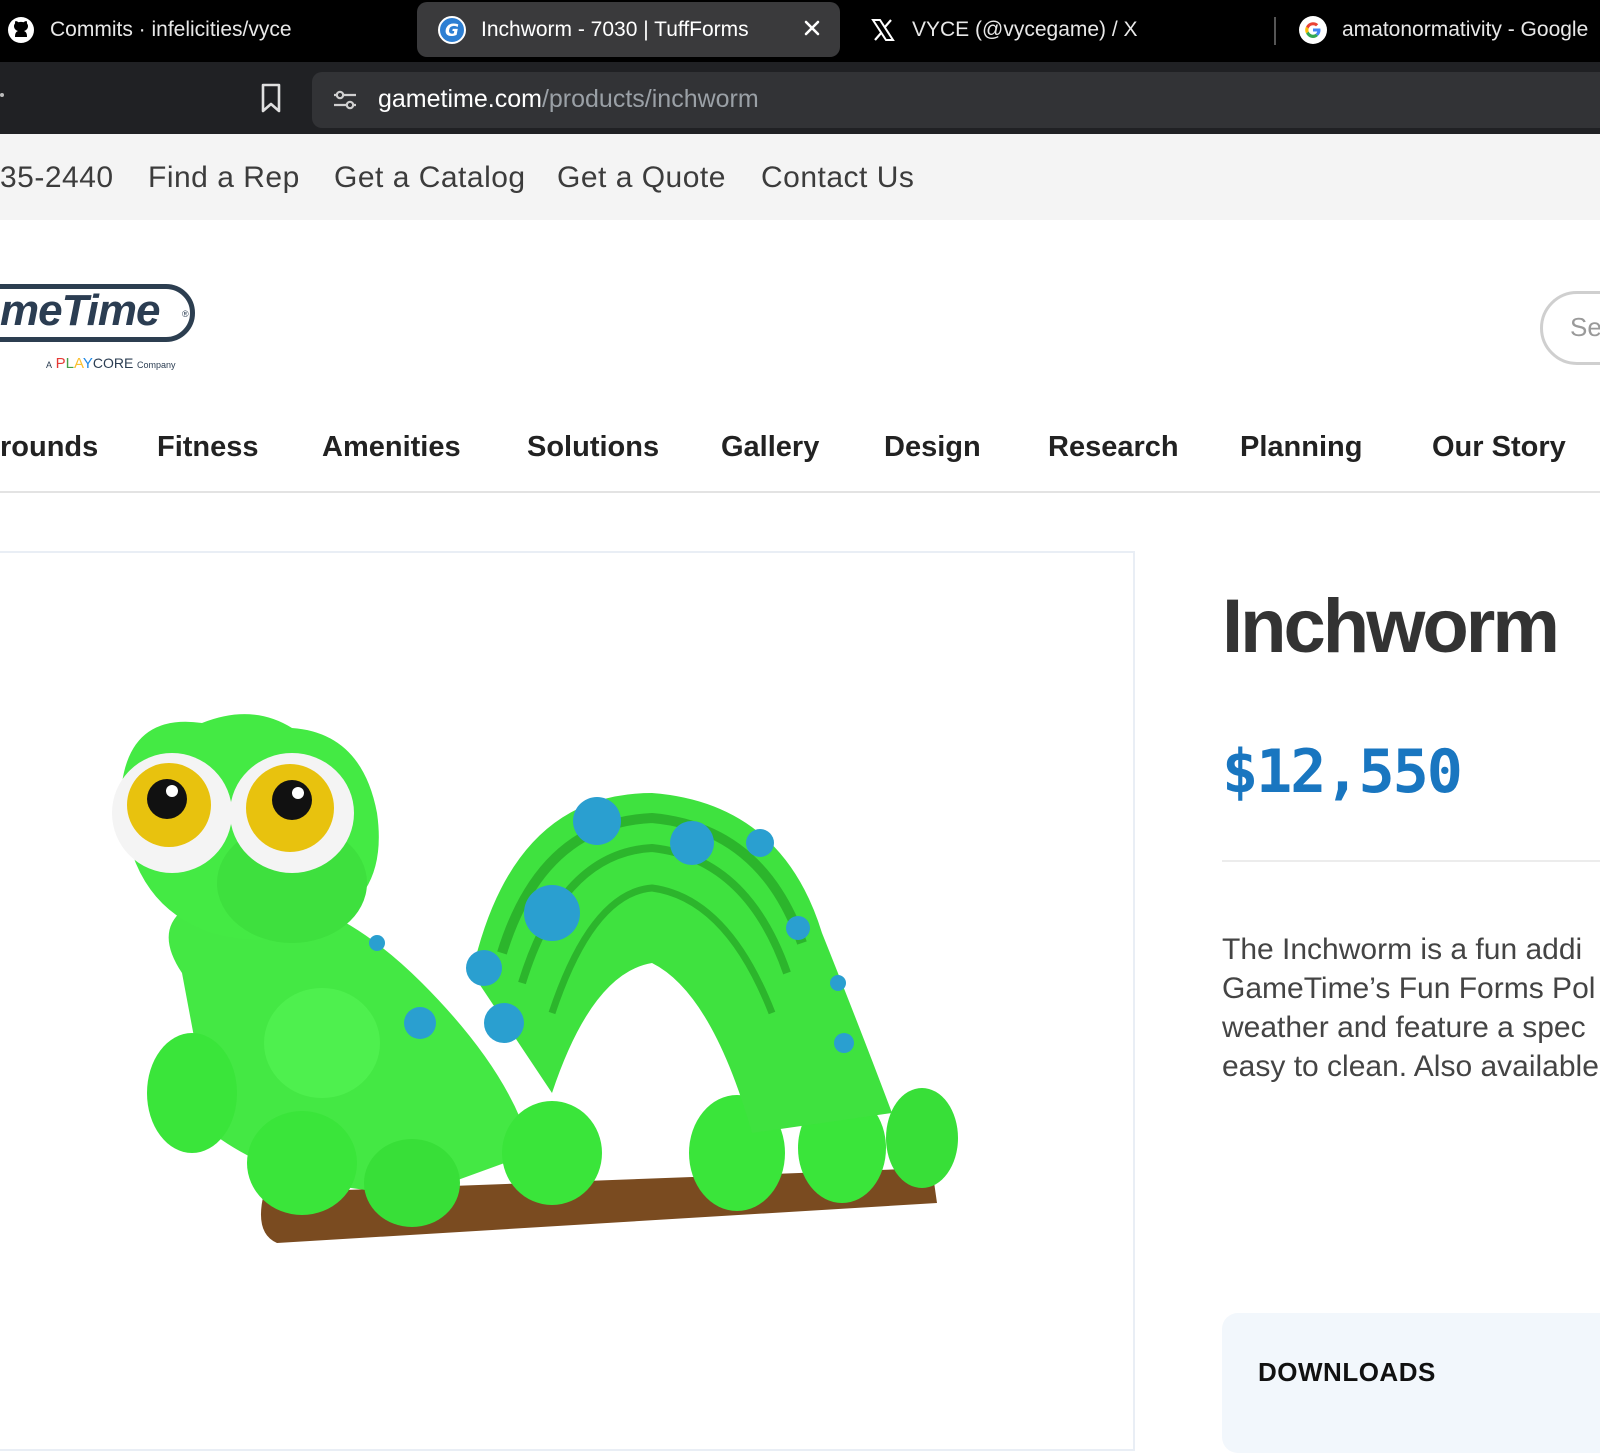 The width and height of the screenshot is (1600, 1453). Describe the element at coordinates (78, 363) in the screenshot. I see `logo-letter-a: A` at that location.